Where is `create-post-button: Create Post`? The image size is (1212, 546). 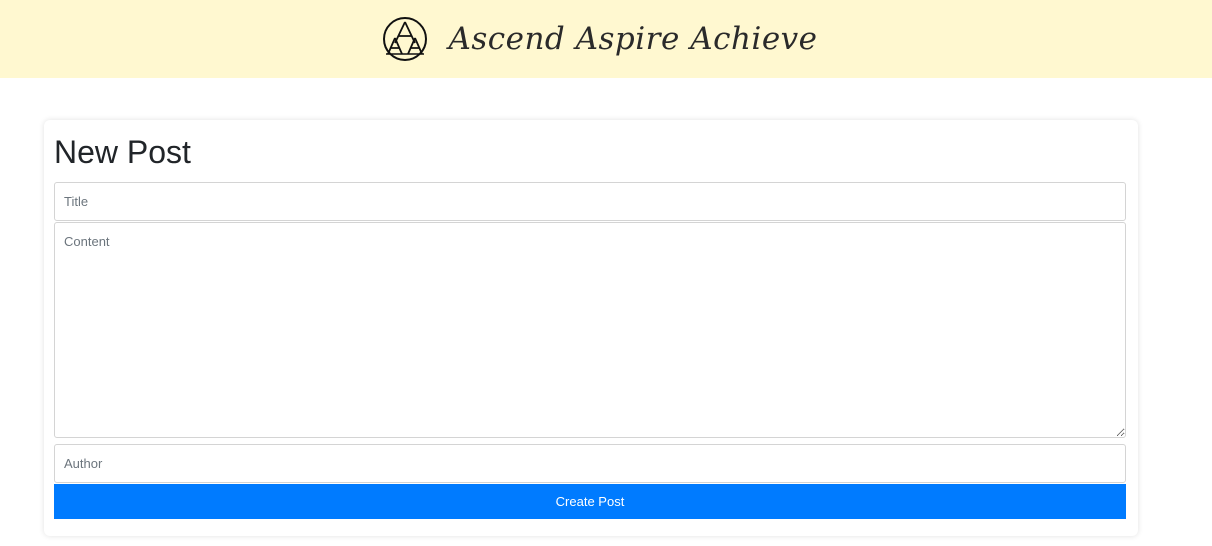
create-post-button: Create Post is located at coordinates (590, 501).